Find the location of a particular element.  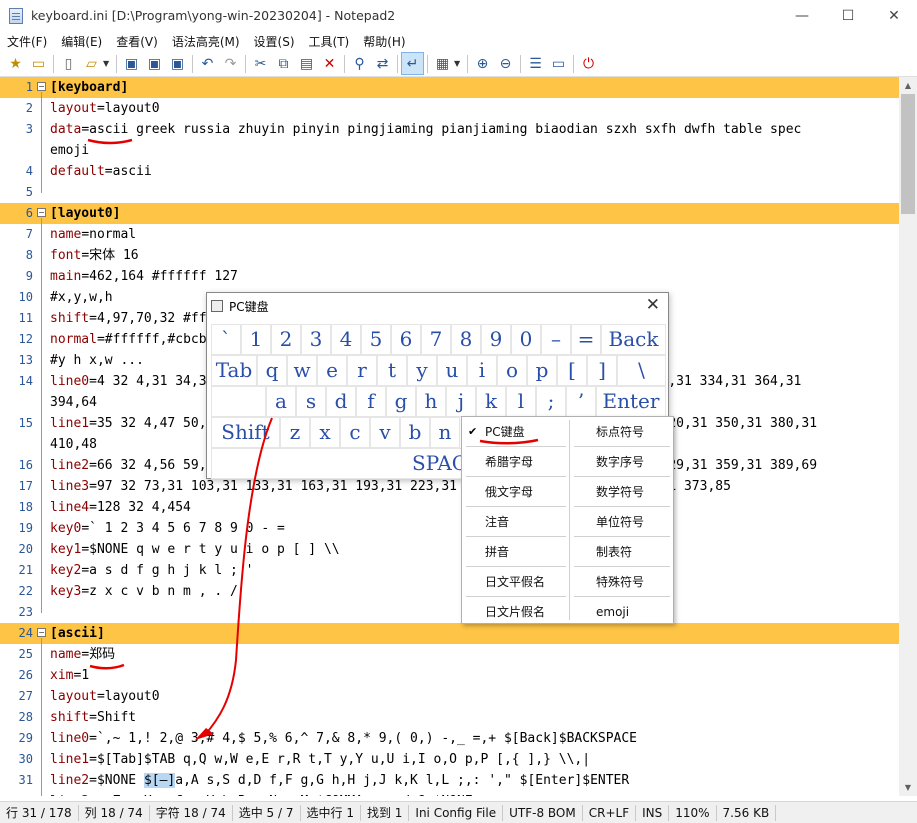

section-header-line: 1− [keyboard] is located at coordinates (449, 87).